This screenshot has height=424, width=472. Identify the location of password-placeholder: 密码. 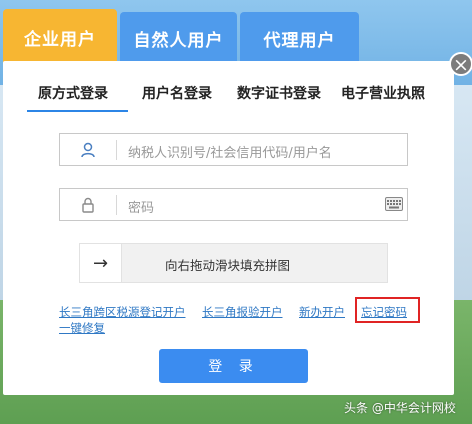
(141, 208).